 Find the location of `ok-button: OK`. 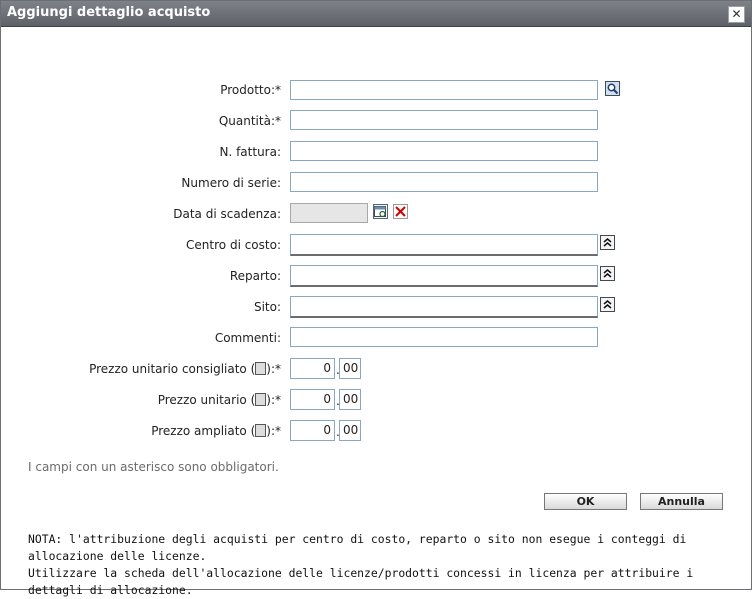

ok-button: OK is located at coordinates (585, 501).